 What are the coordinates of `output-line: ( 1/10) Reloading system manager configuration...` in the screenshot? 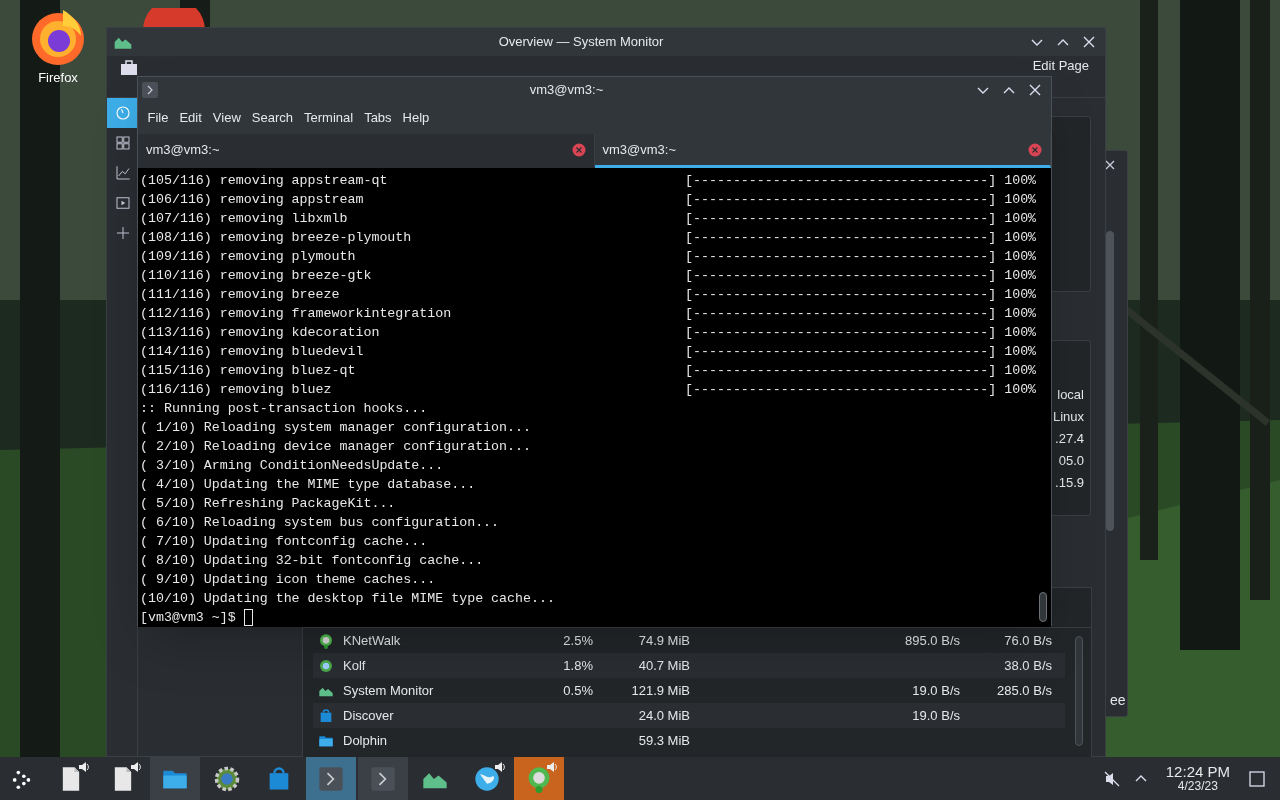 It's located at (336, 428).